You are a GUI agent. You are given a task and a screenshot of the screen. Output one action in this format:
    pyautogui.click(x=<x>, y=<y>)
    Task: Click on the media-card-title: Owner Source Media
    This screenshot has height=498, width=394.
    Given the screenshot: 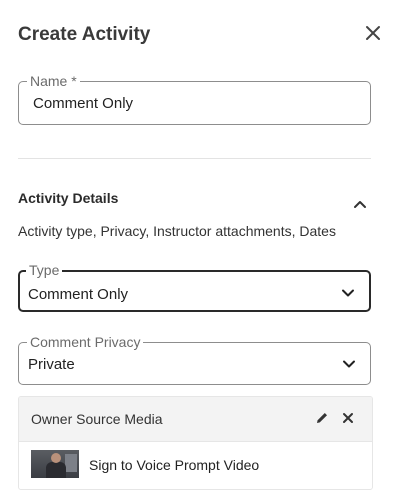 What is the action you would take?
    pyautogui.click(x=97, y=419)
    